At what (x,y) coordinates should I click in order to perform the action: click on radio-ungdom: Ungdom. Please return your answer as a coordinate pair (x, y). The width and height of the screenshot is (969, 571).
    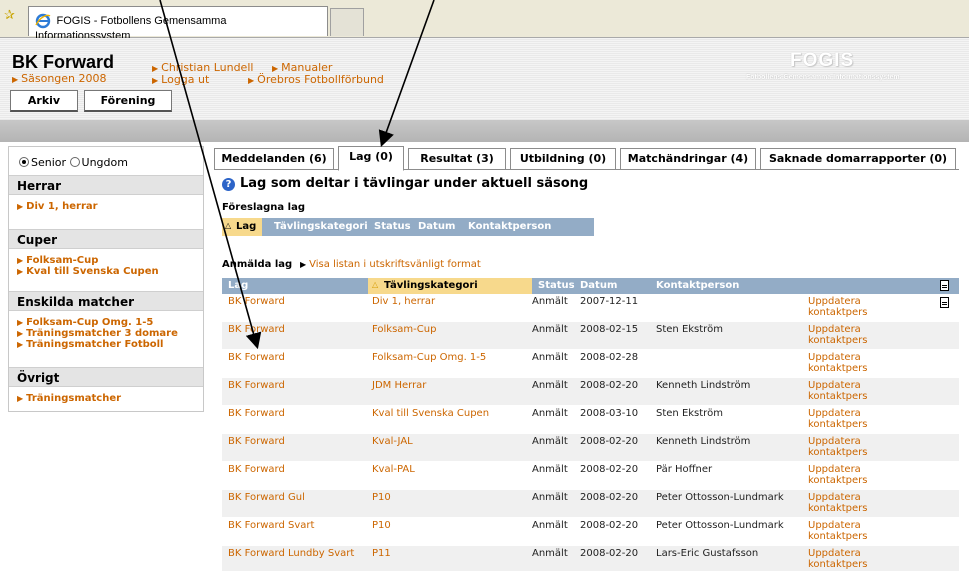
    Looking at the image, I should click on (98, 162).